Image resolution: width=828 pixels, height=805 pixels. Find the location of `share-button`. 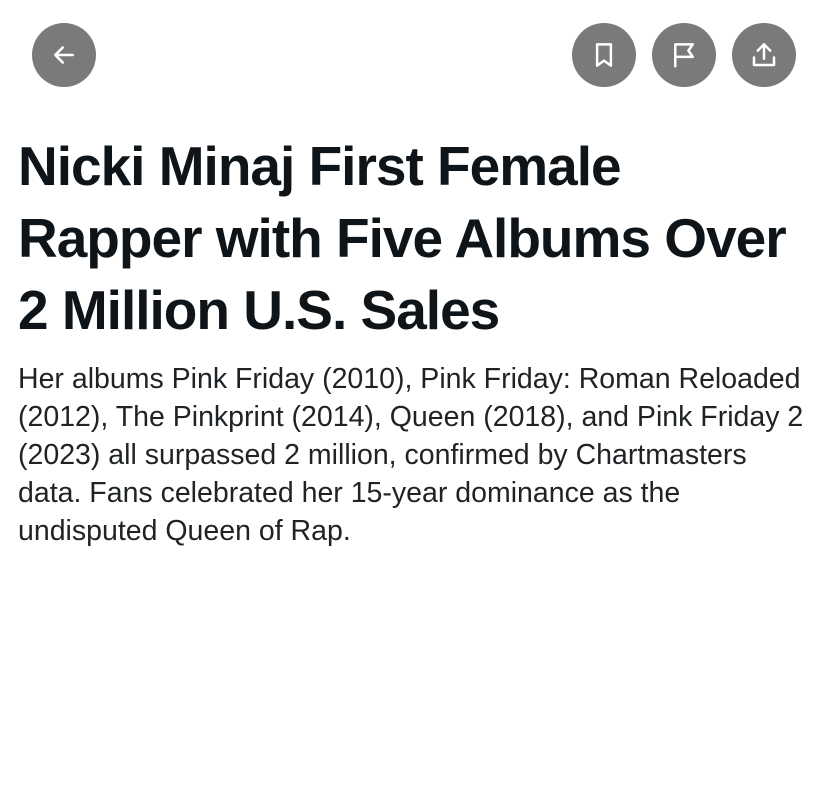

share-button is located at coordinates (764, 55).